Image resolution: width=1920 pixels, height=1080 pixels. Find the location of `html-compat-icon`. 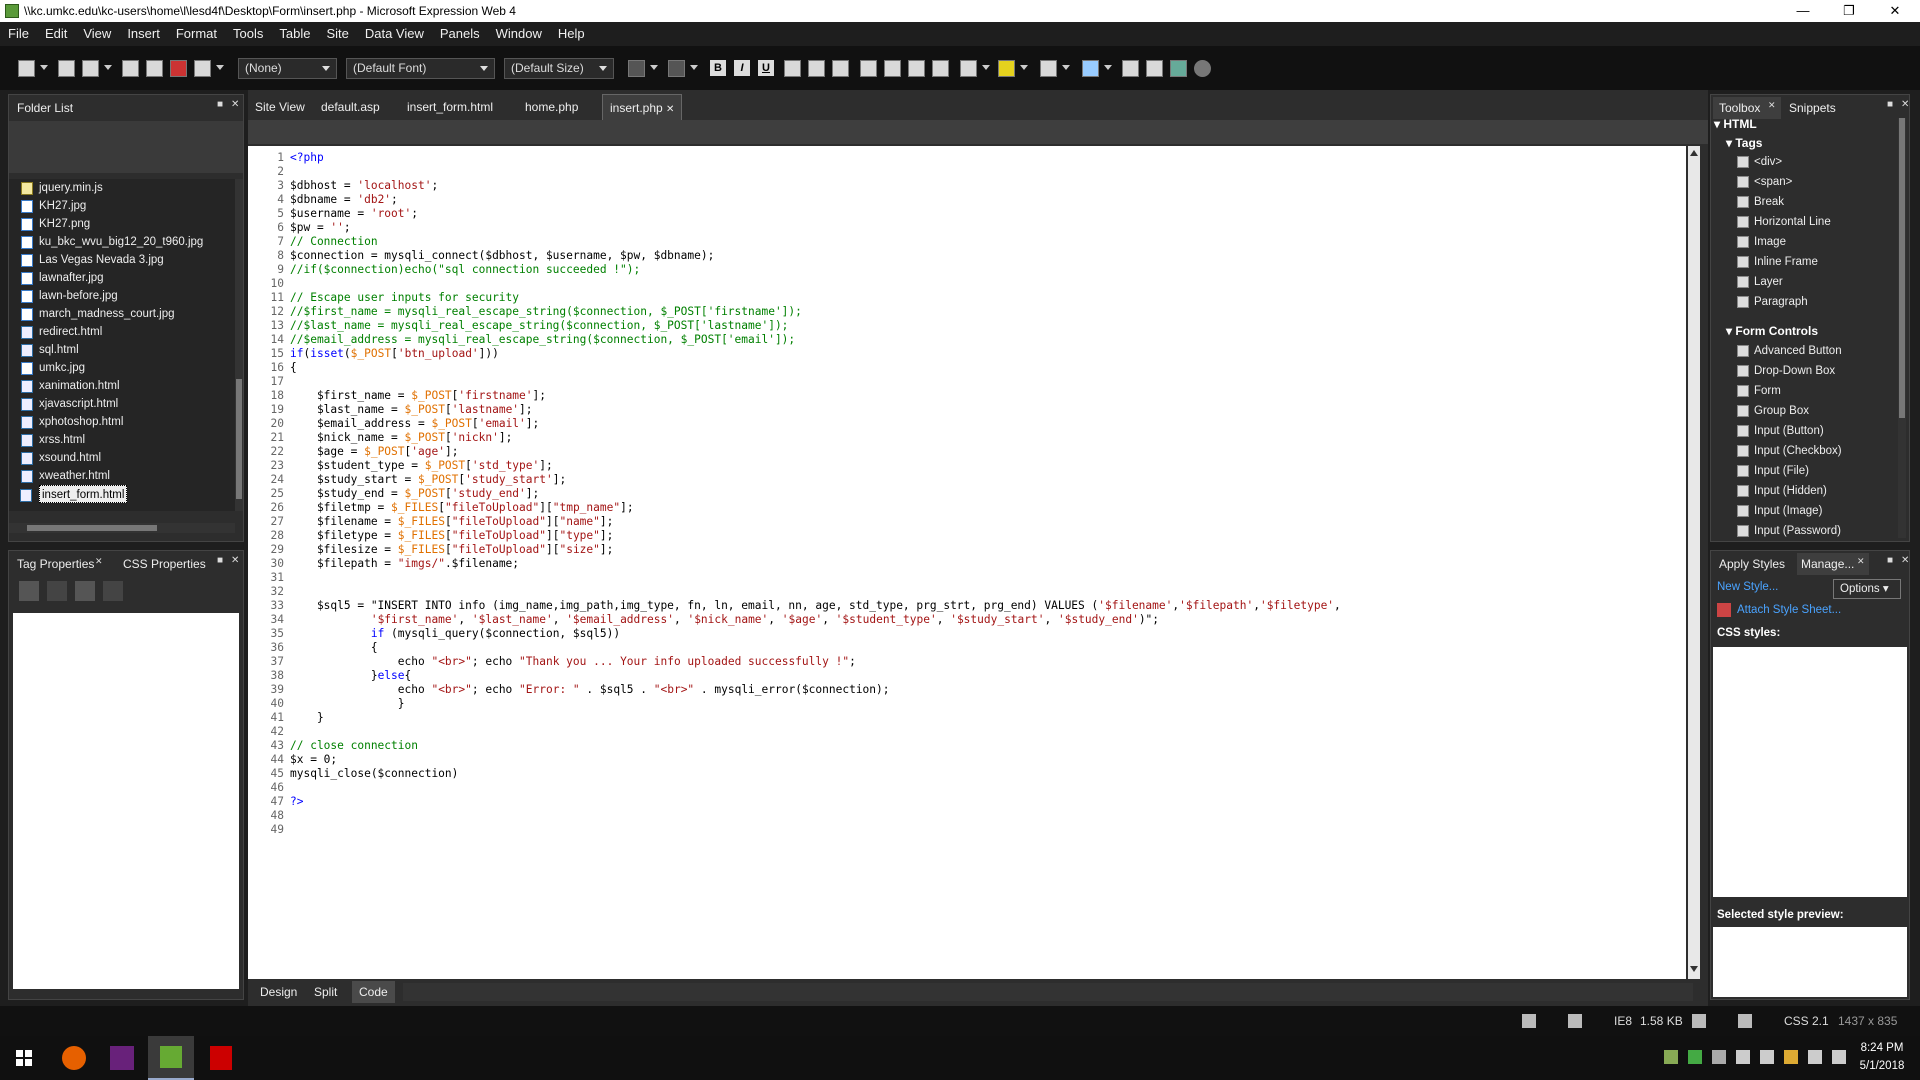

html-compat-icon is located at coordinates (1529, 1021).